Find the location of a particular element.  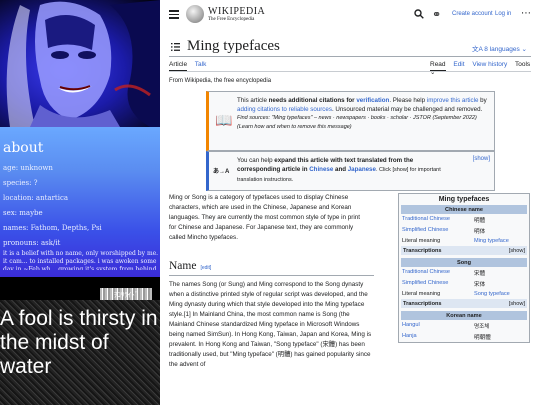

infobox-title: Ming typefaces is located at coordinates (464, 199).